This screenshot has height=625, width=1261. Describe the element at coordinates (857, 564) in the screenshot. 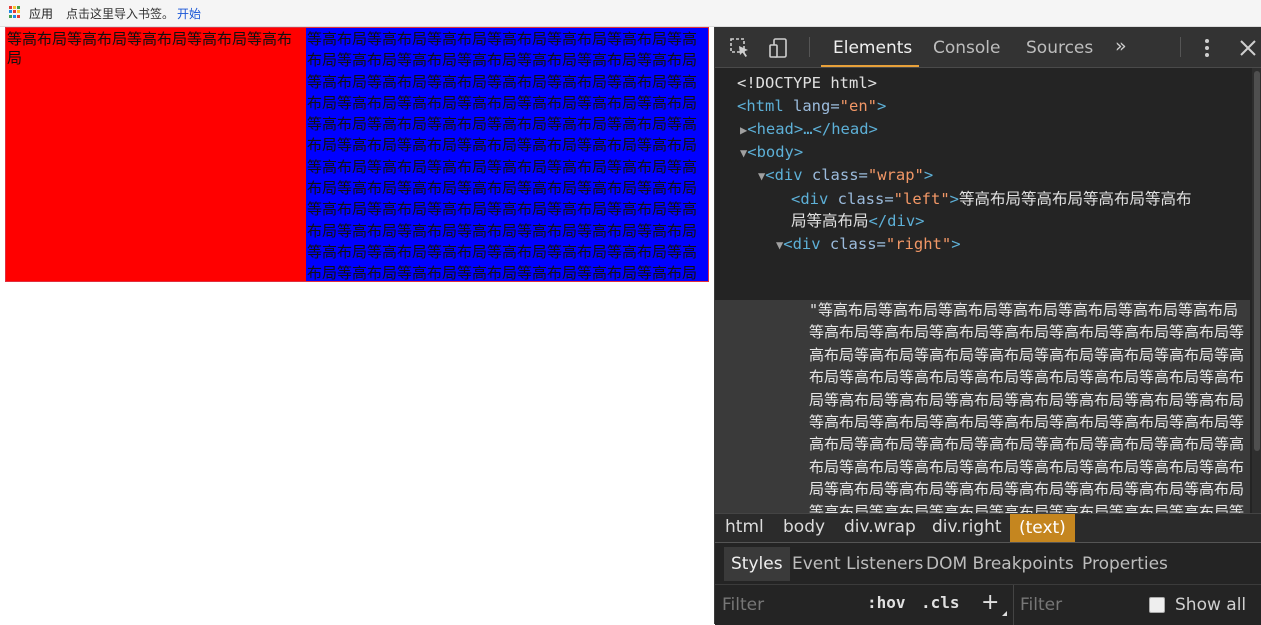

I see `tab-event-listeners: Event Listeners` at that location.